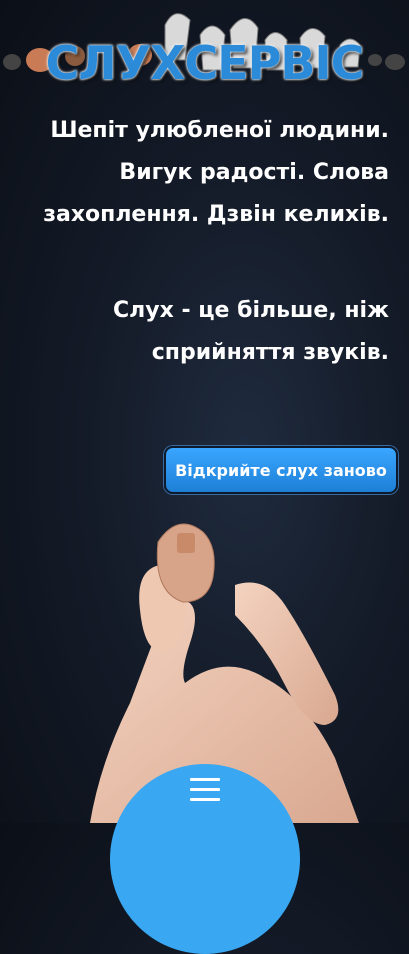 The width and height of the screenshot is (409, 954). I want to click on hamburger-icon, so click(205, 790).